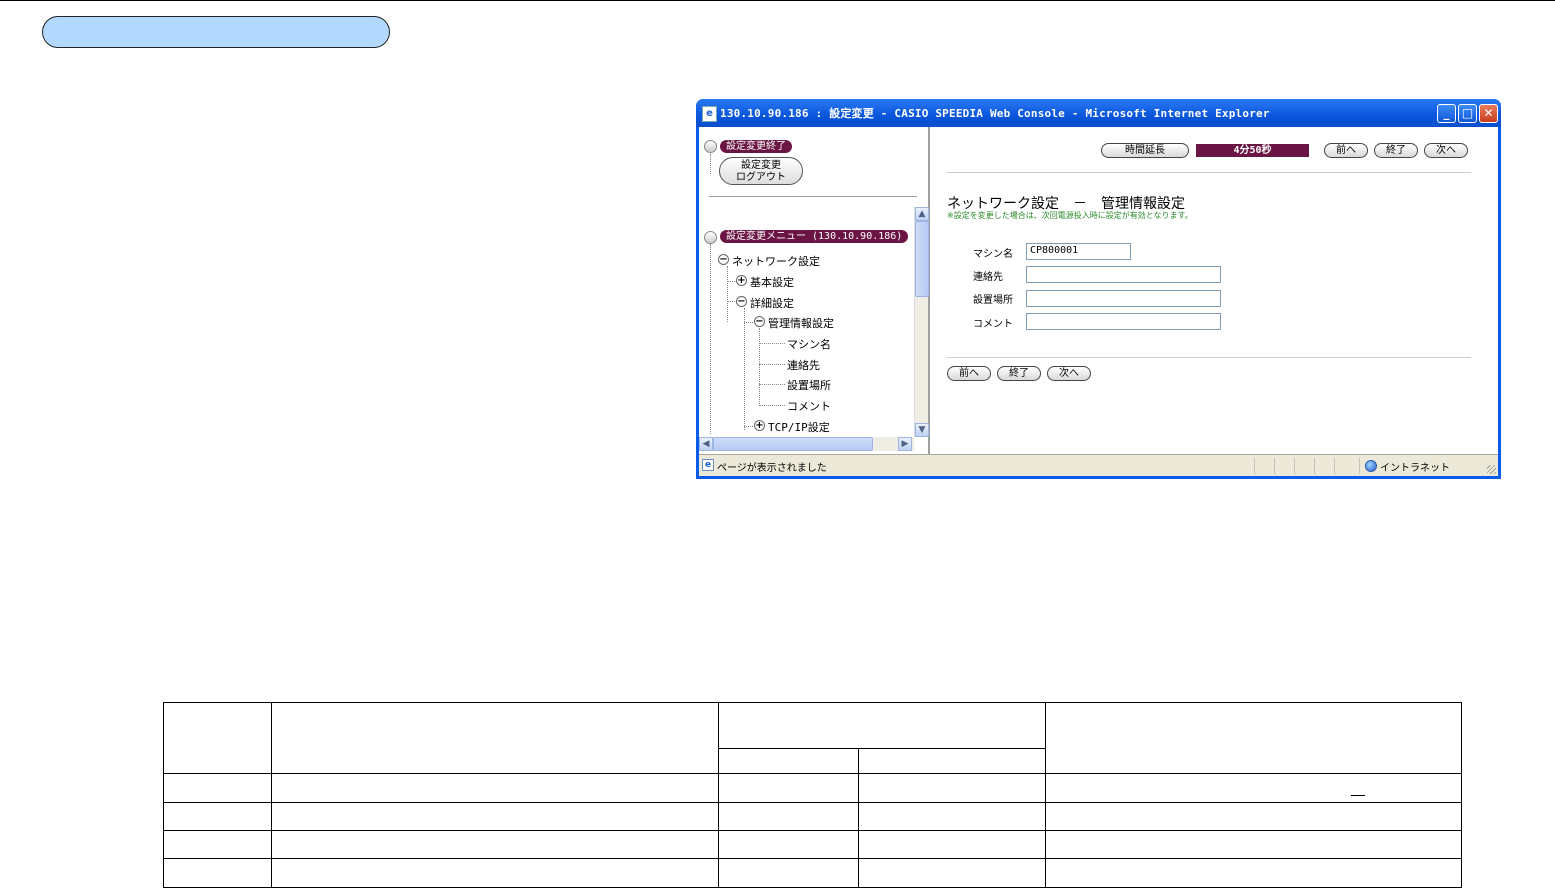 The image size is (1555, 889). Describe the element at coordinates (1209, 357) in the screenshot. I see `bottom-divider` at that location.